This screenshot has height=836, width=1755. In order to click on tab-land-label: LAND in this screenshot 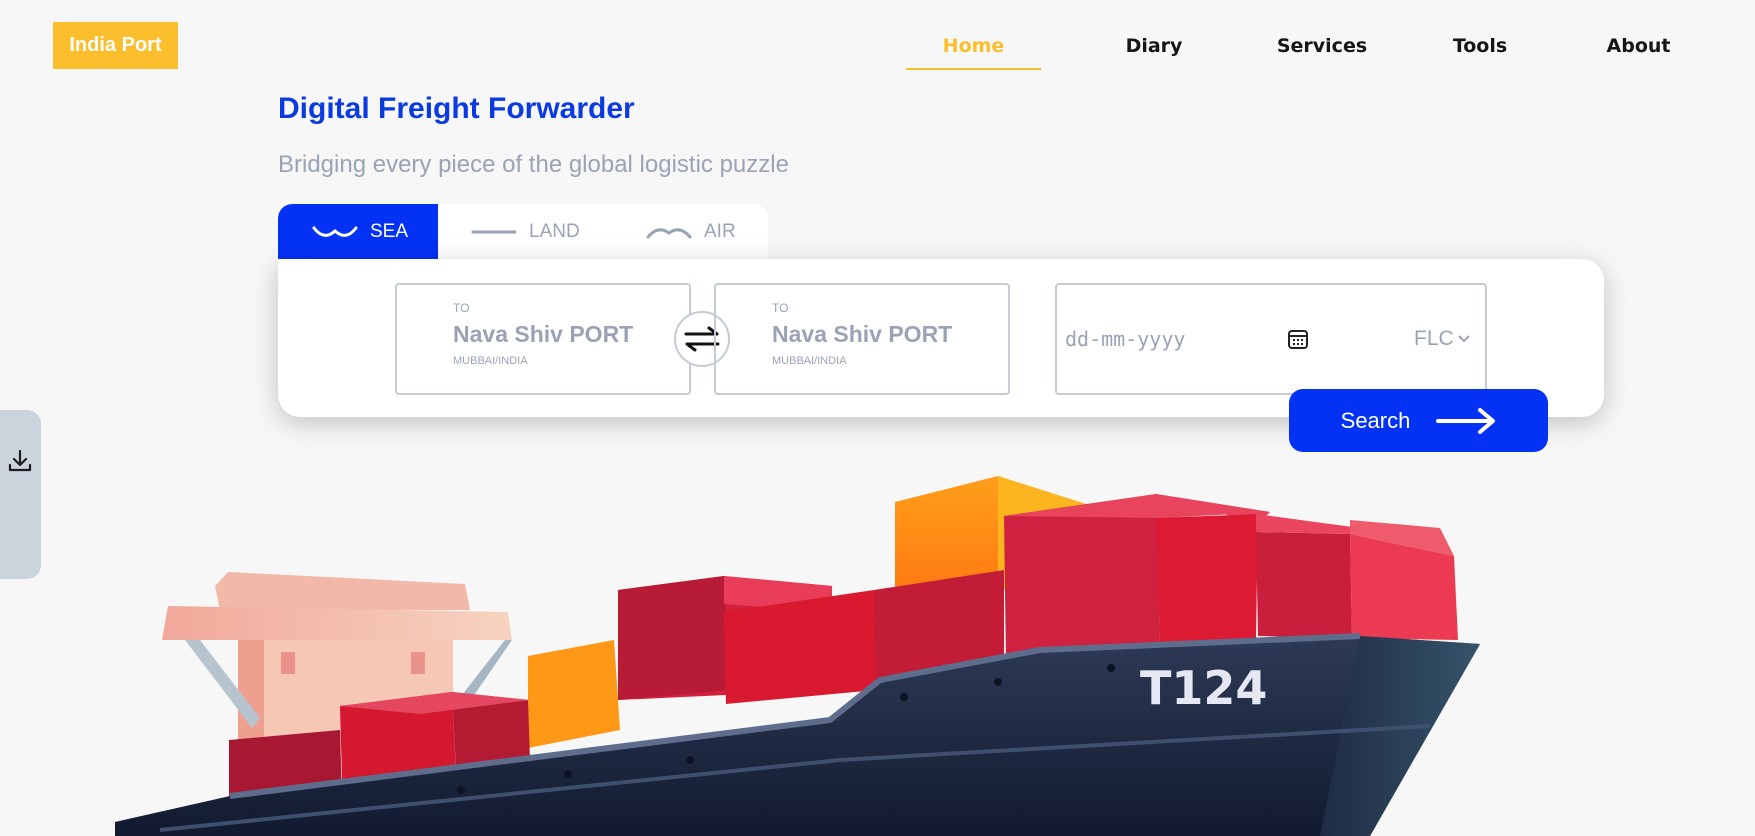, I will do `click(554, 231)`.